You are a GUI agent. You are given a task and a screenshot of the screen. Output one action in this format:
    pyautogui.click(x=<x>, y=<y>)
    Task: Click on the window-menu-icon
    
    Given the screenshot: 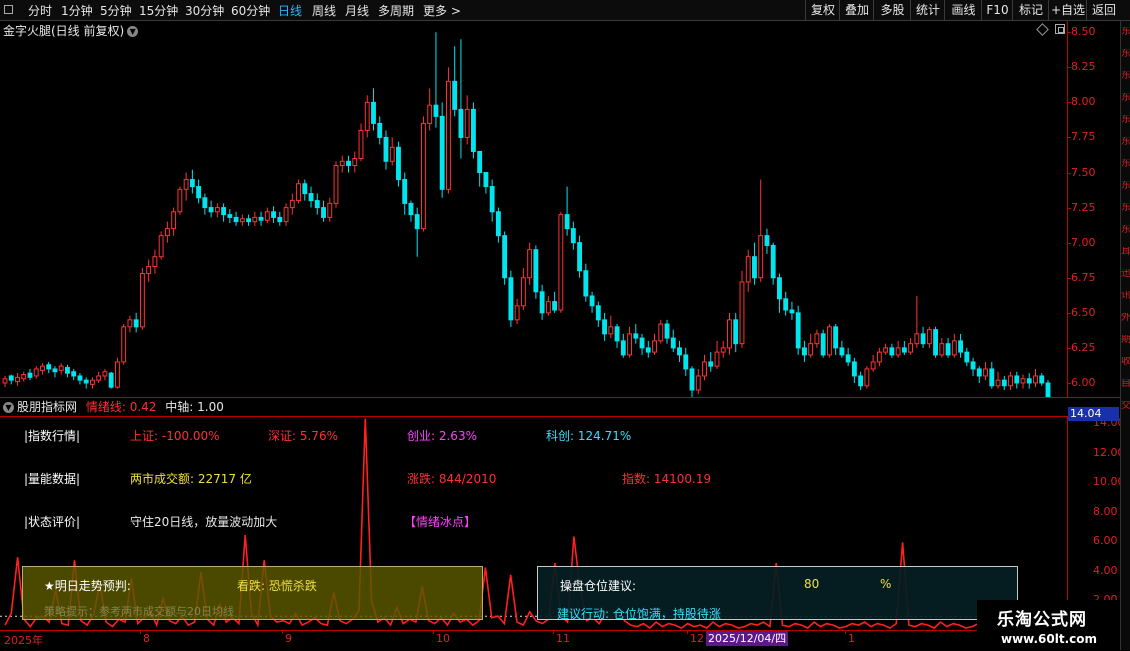 What is the action you would take?
    pyautogui.click(x=8, y=9)
    